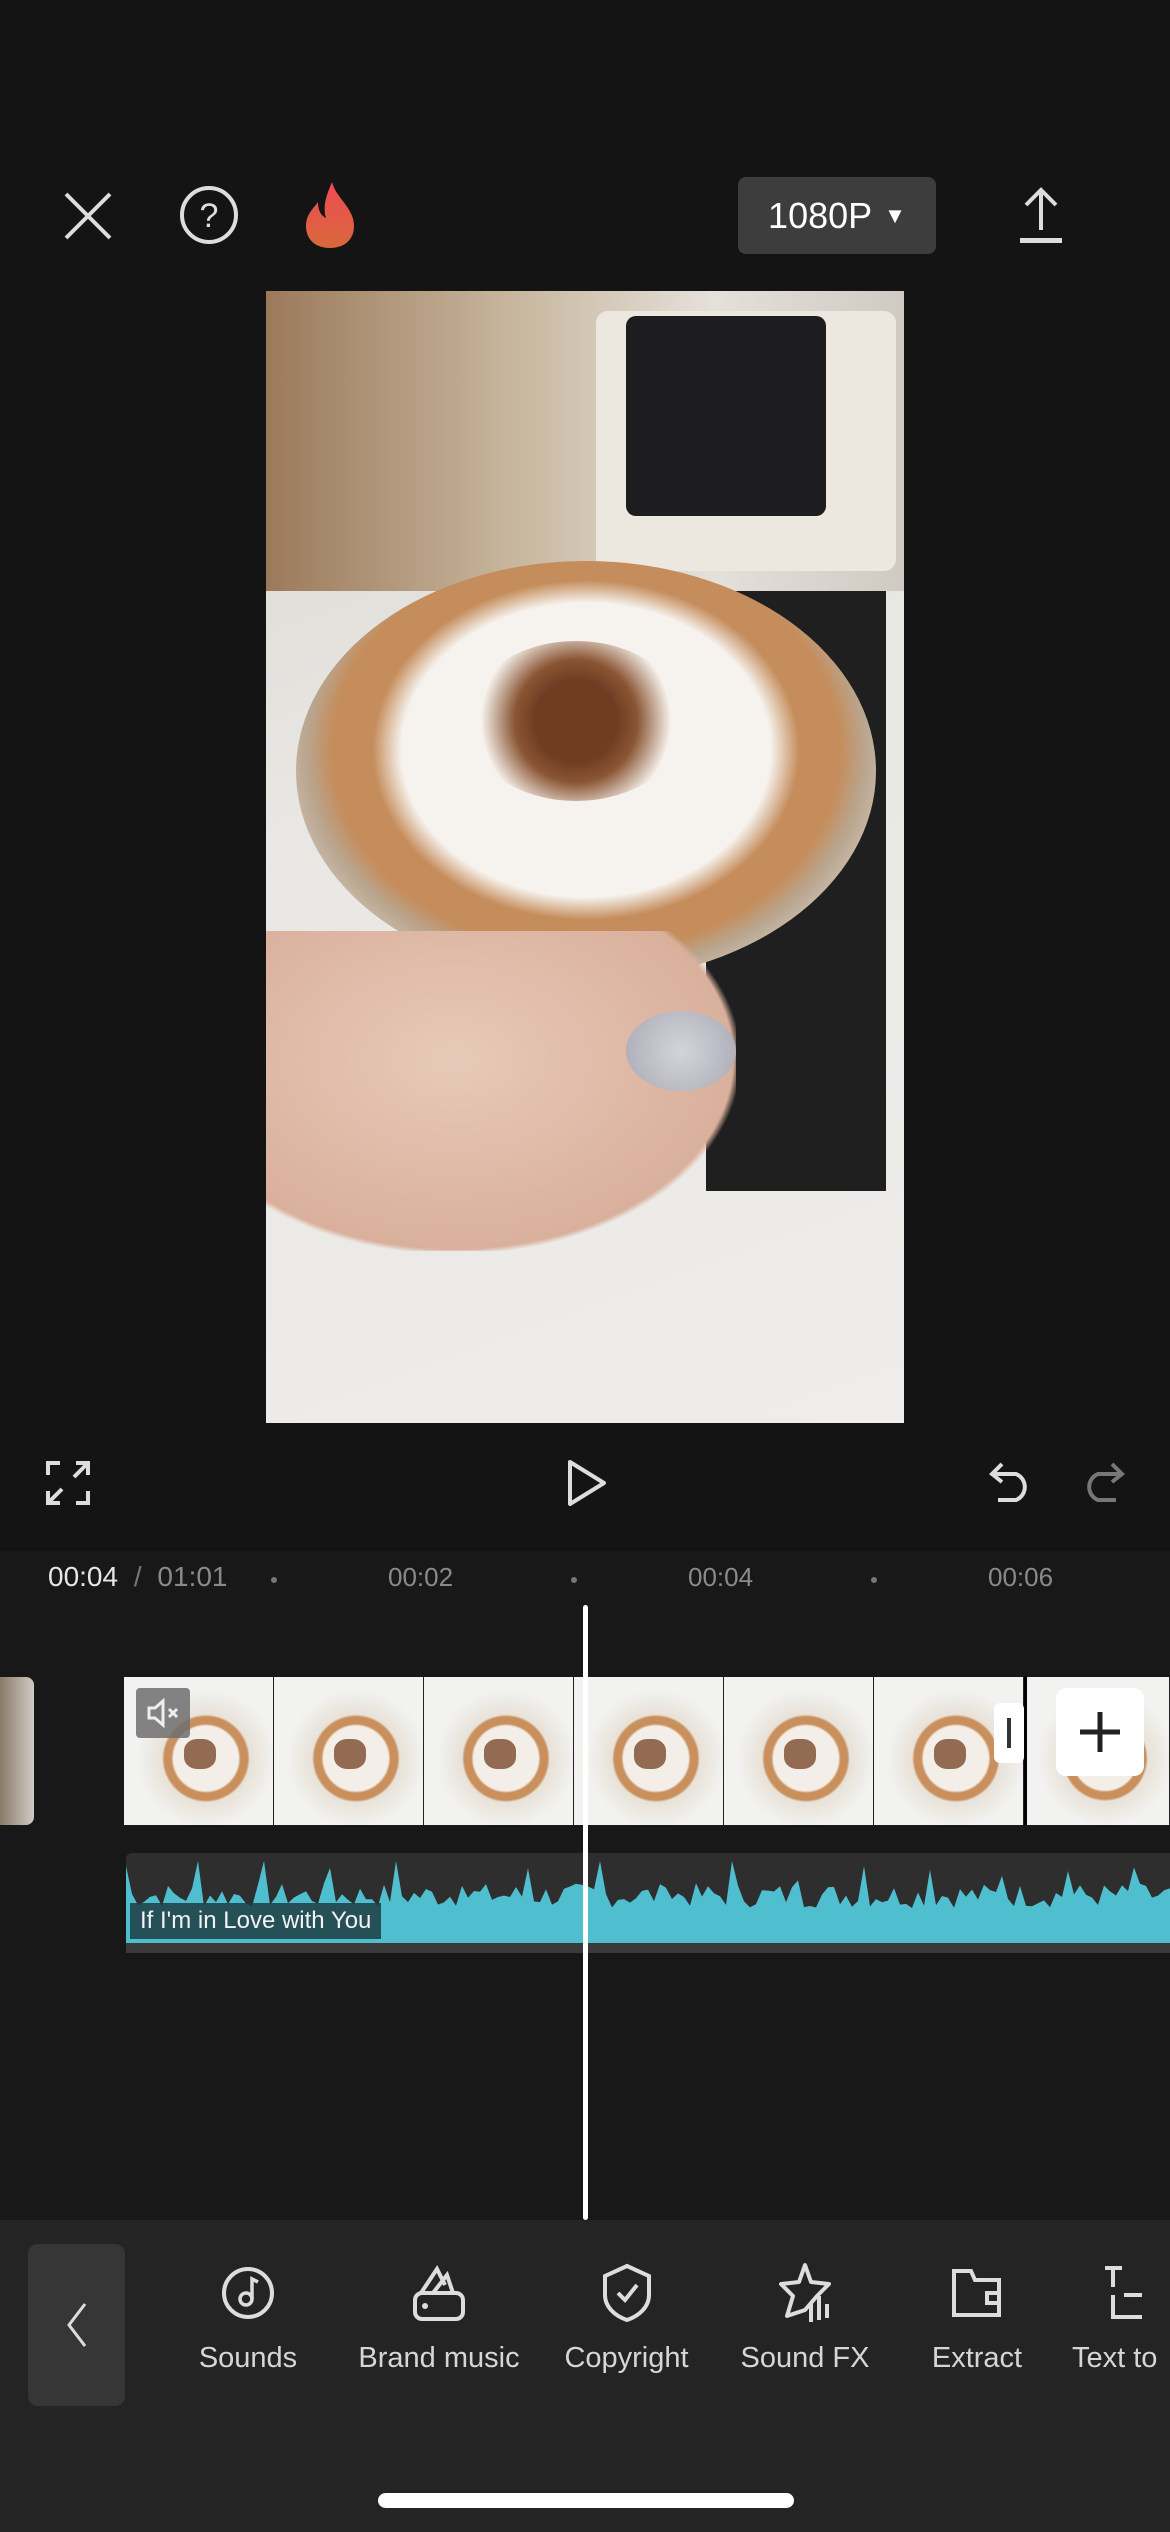 This screenshot has height=2532, width=1170. I want to click on fullscreen-icon, so click(68, 1483).